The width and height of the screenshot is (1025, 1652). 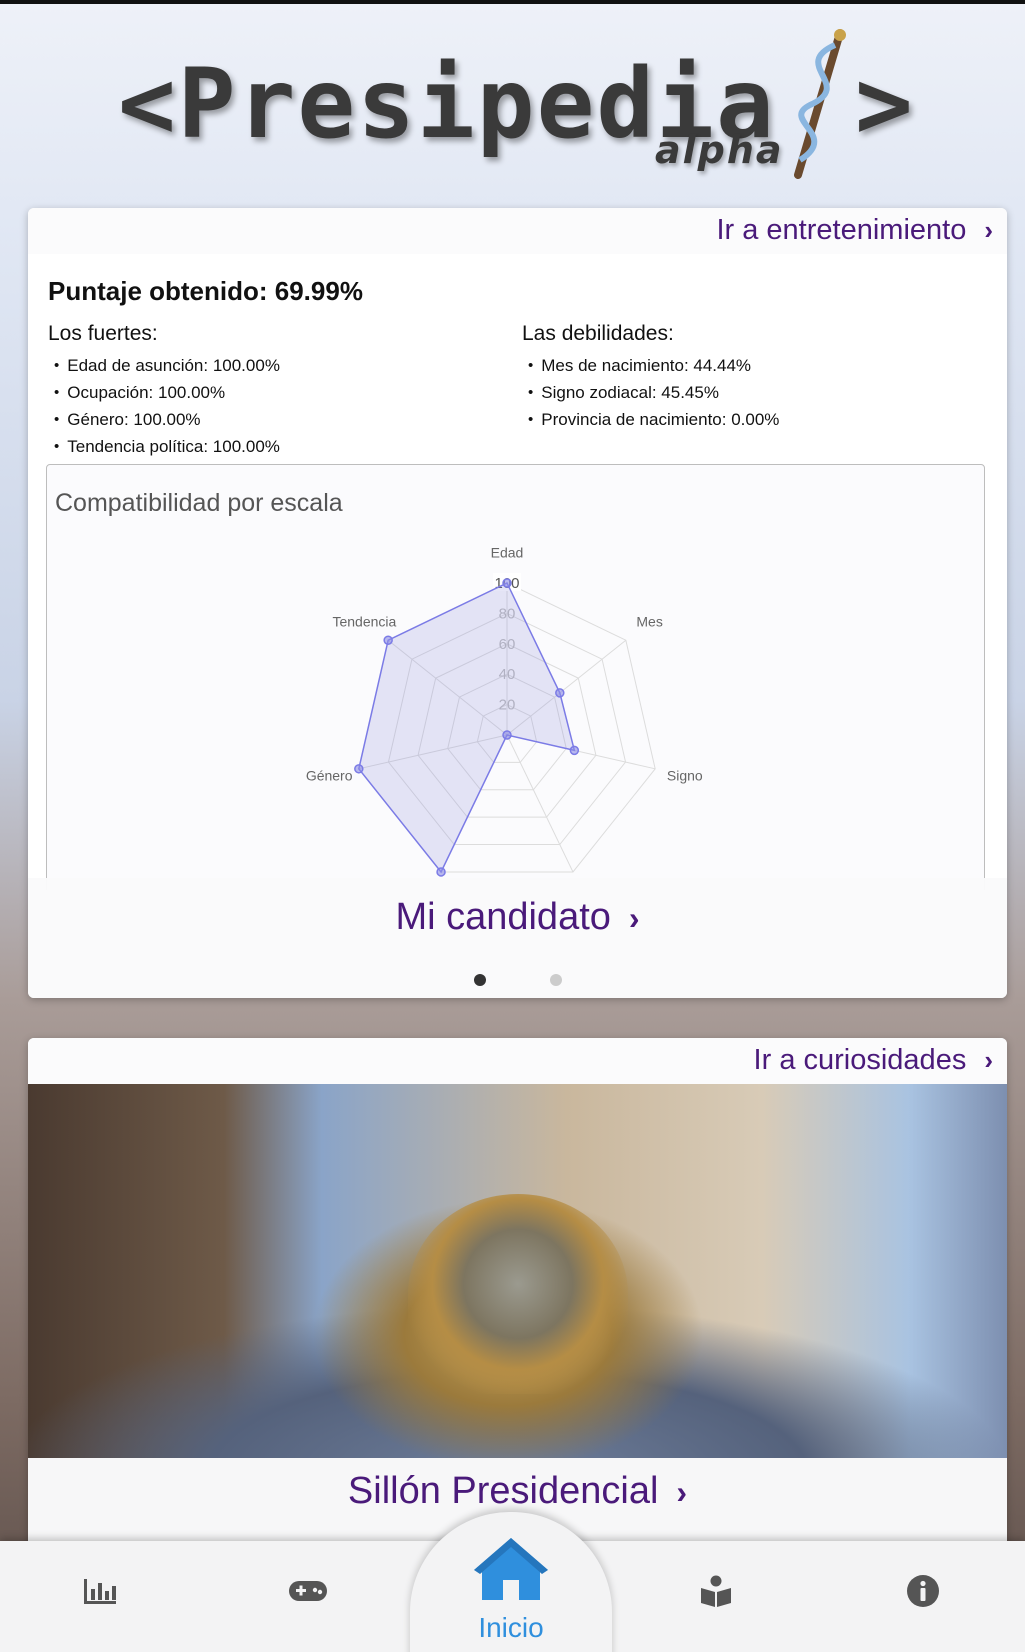 I want to click on carousel-dots, so click(x=517, y=980).